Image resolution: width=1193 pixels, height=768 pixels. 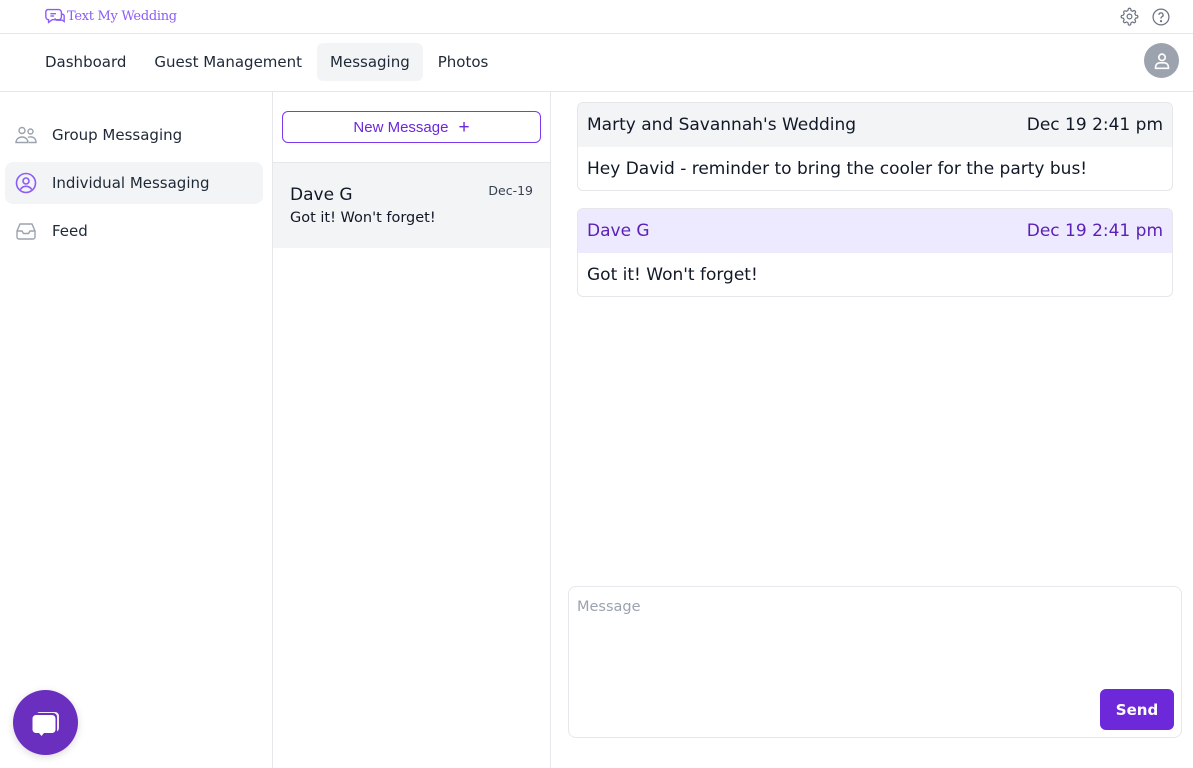 What do you see at coordinates (463, 62) in the screenshot?
I see `nav-tab-photos: Photos` at bounding box center [463, 62].